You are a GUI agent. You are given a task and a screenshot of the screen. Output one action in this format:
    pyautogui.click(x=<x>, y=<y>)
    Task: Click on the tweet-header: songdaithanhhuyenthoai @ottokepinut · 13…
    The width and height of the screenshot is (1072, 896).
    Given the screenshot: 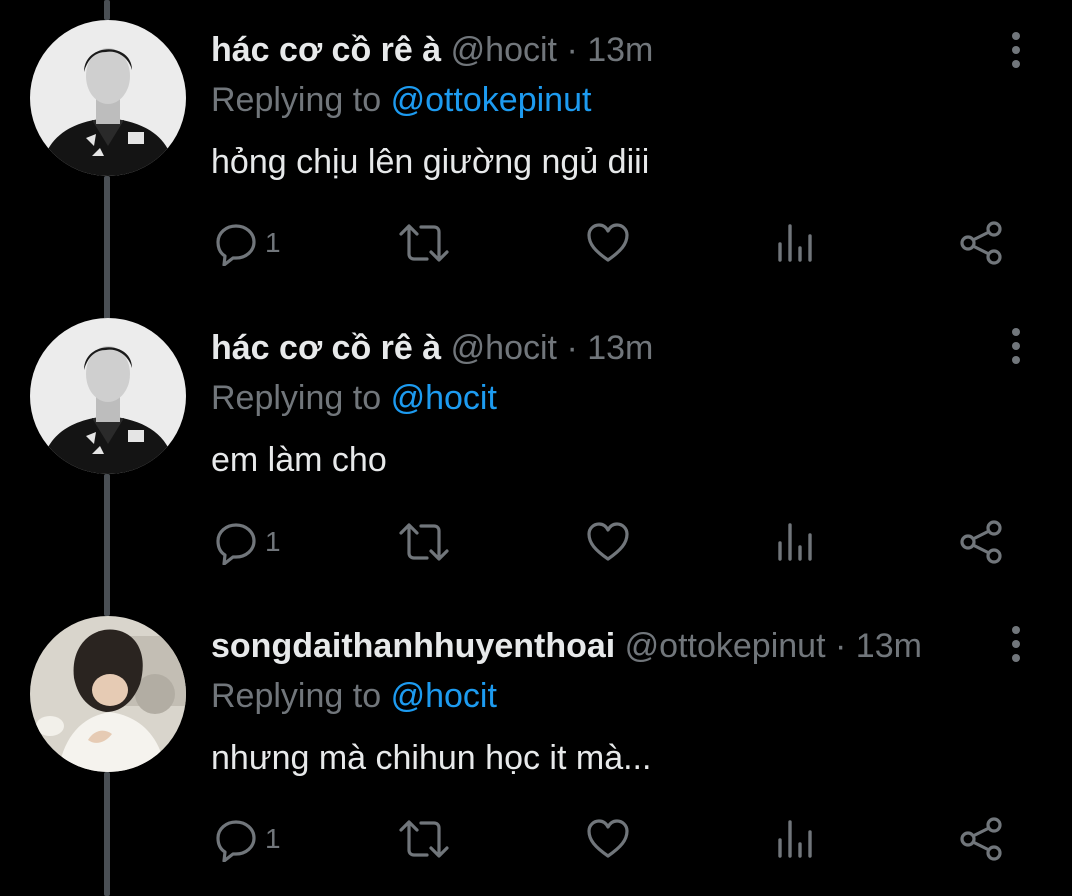 What is the action you would take?
    pyautogui.click(x=566, y=646)
    